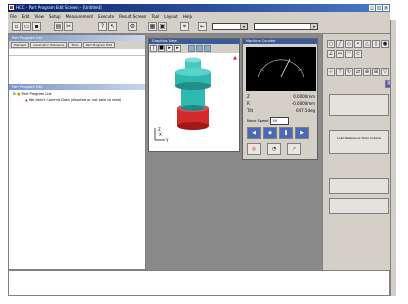 The image size is (408, 304). I want to click on menu-view: View, so click(39, 16).